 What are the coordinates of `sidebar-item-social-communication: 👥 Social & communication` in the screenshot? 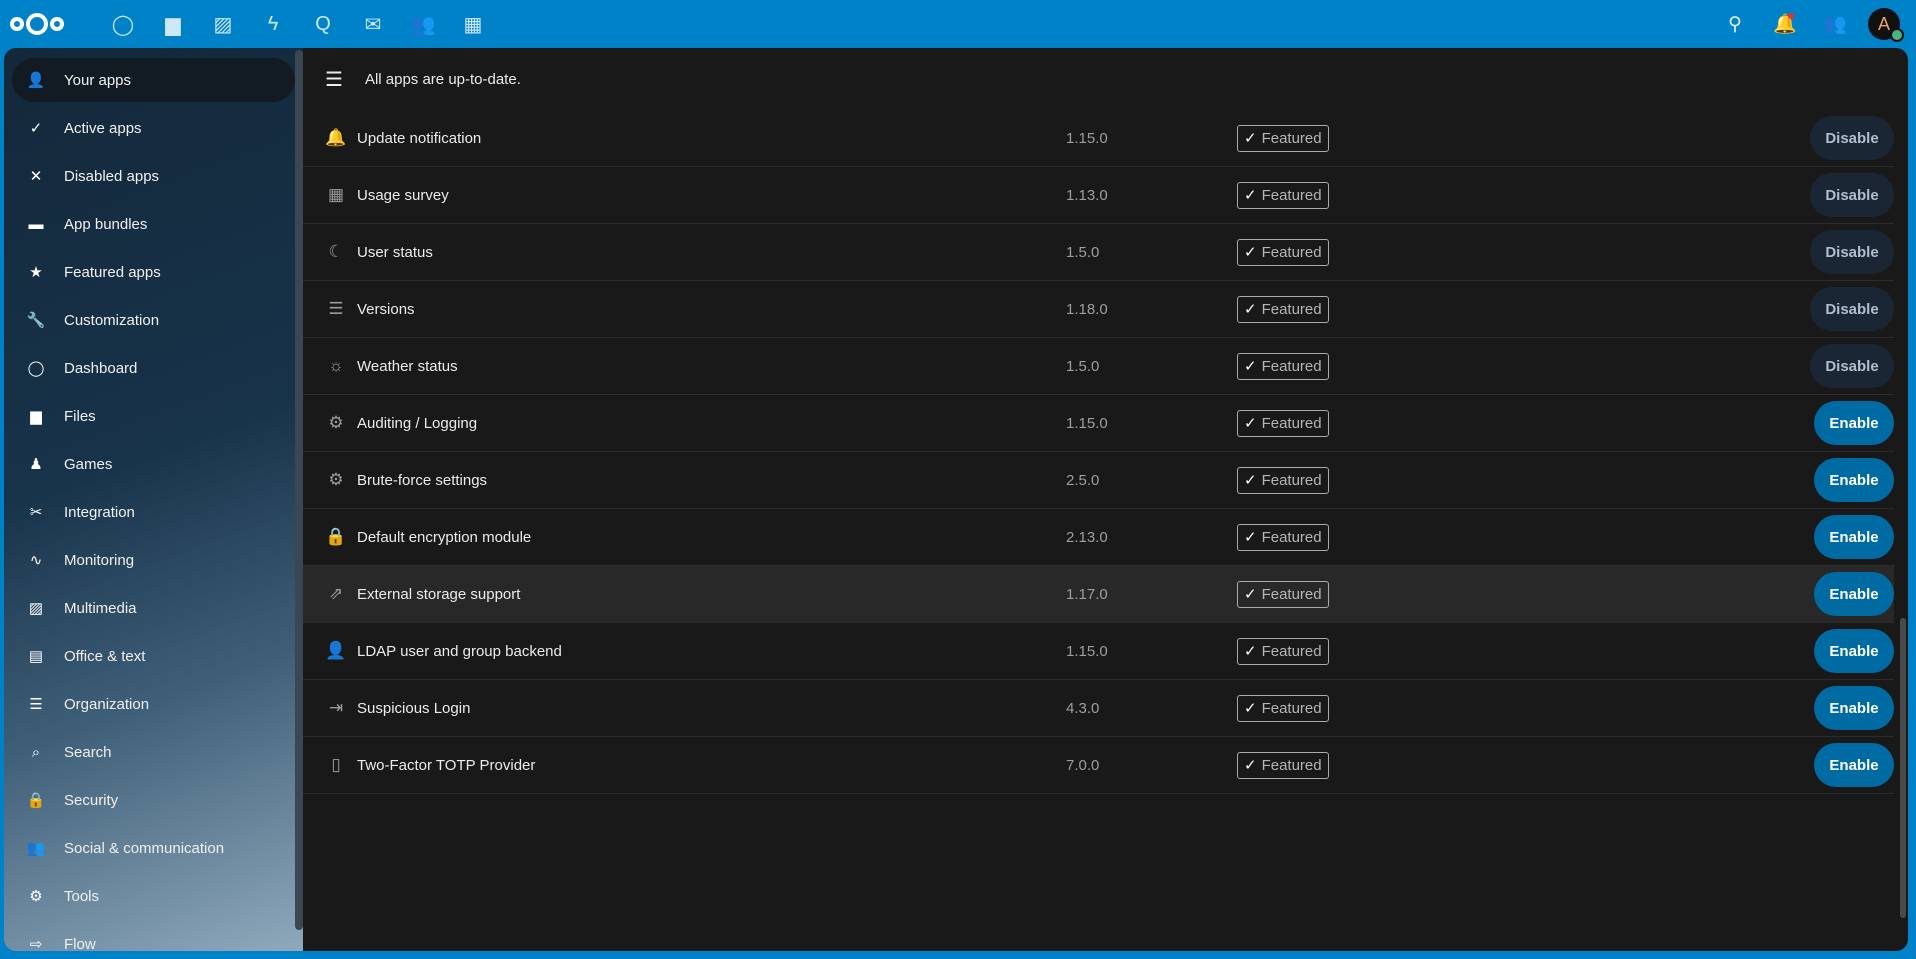 It's located at (153, 848).